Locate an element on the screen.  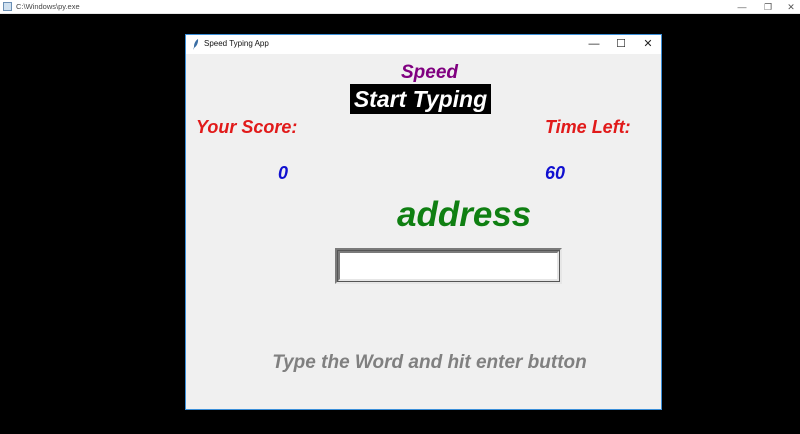
app-minimize-button: — is located at coordinates (594, 44).